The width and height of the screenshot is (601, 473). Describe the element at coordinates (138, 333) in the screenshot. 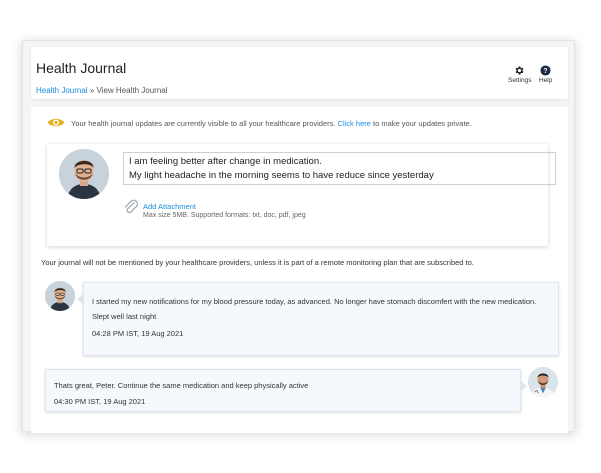

I see `patient-message-timestamp: 04:28 PM IST, 19 Aug 2021` at that location.